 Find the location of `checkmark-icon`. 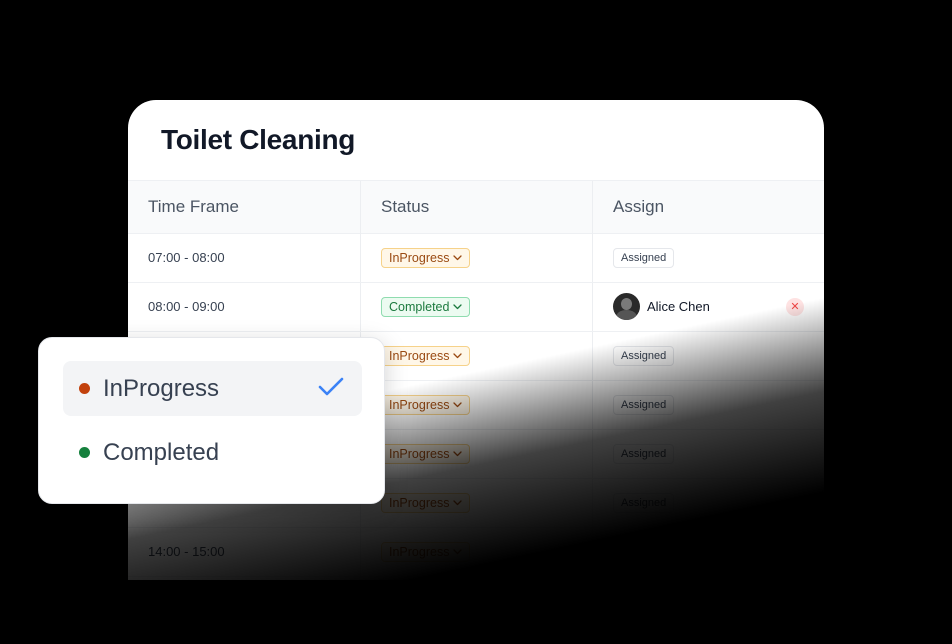

checkmark-icon is located at coordinates (331, 389).